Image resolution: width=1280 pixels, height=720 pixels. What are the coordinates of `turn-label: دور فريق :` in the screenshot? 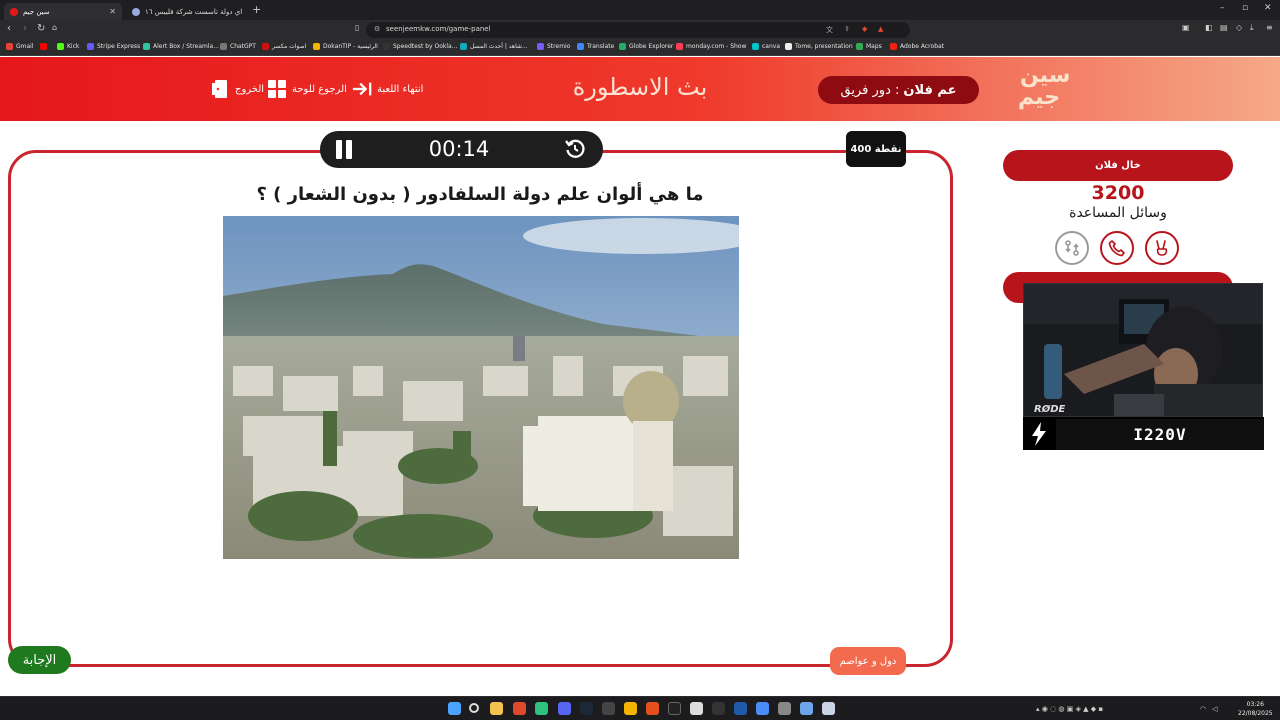 It's located at (870, 90).